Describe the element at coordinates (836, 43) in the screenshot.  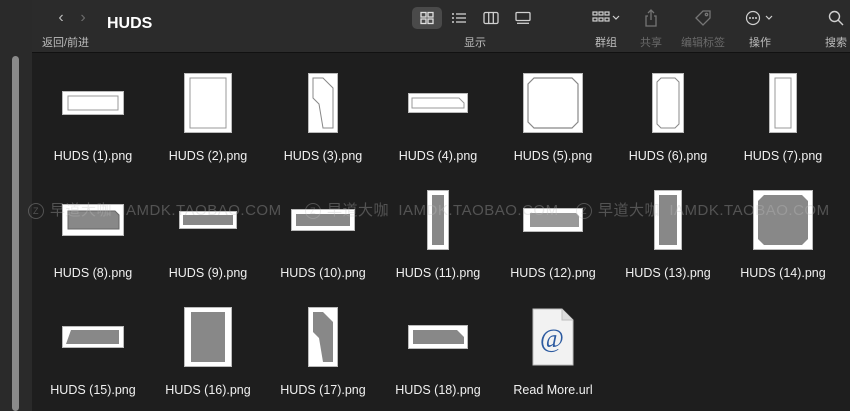
I see `search-label: 搜索` at that location.